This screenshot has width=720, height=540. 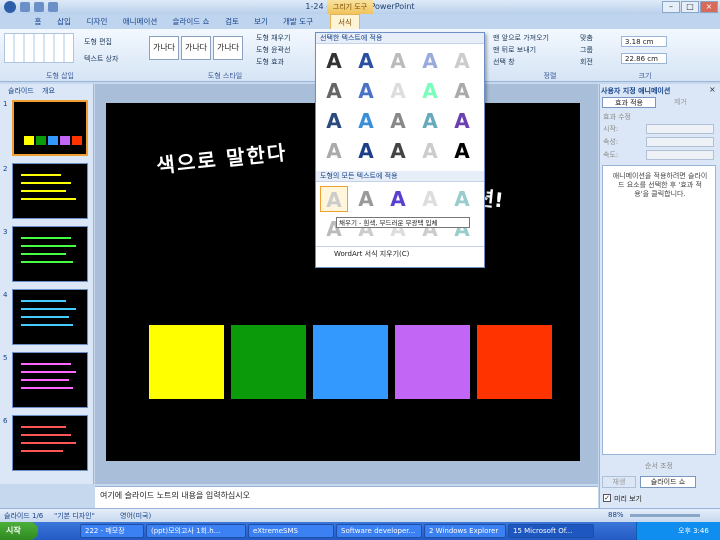 What do you see at coordinates (628, 499) in the screenshot?
I see `autopreview-label: 미리 보기` at bounding box center [628, 499].